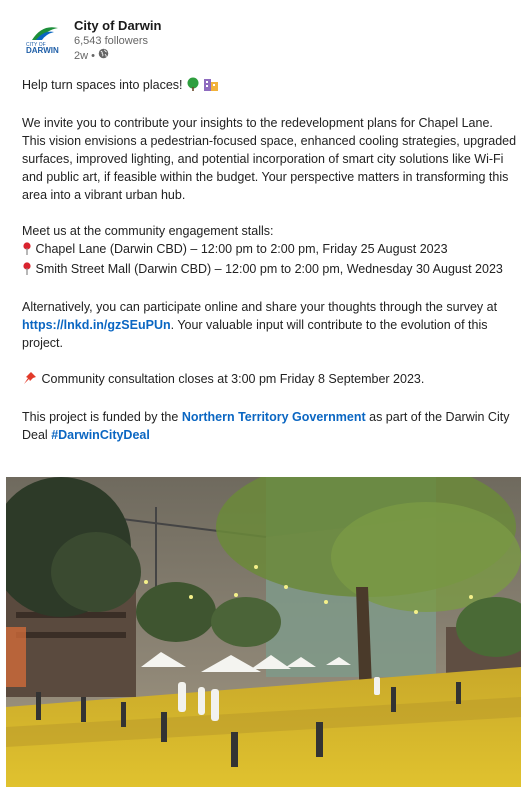 The height and width of the screenshot is (787, 527). I want to click on nt-government-link: Northern Territory Government, so click(274, 417).